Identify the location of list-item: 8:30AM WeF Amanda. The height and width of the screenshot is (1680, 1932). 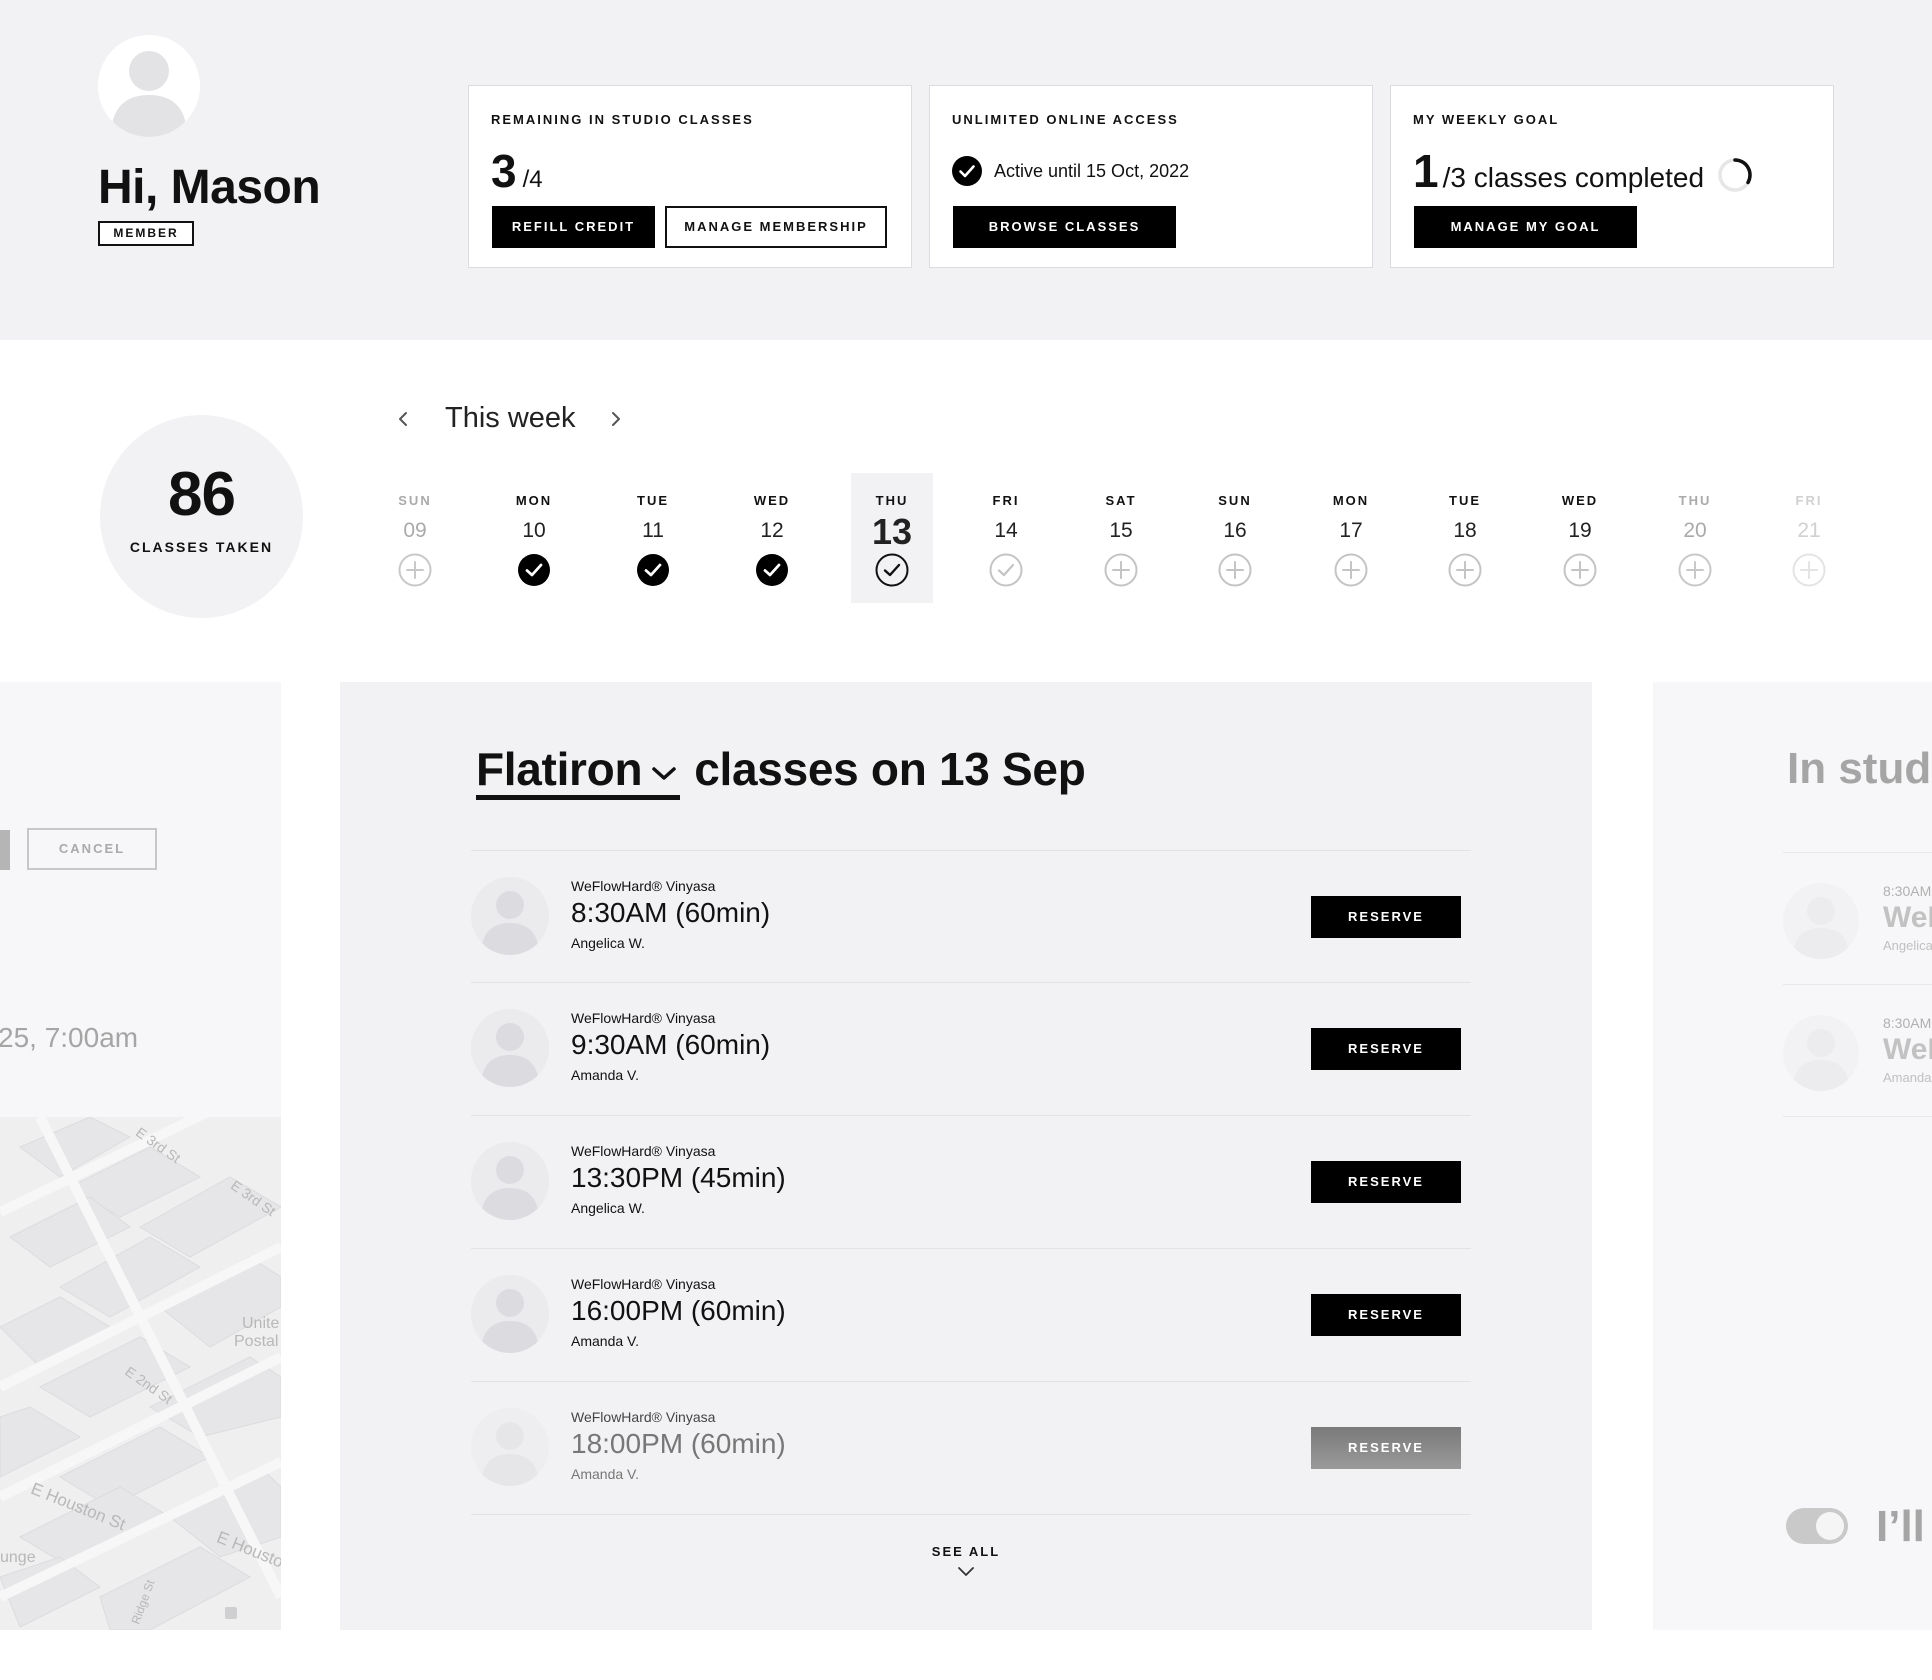
(1857, 1050).